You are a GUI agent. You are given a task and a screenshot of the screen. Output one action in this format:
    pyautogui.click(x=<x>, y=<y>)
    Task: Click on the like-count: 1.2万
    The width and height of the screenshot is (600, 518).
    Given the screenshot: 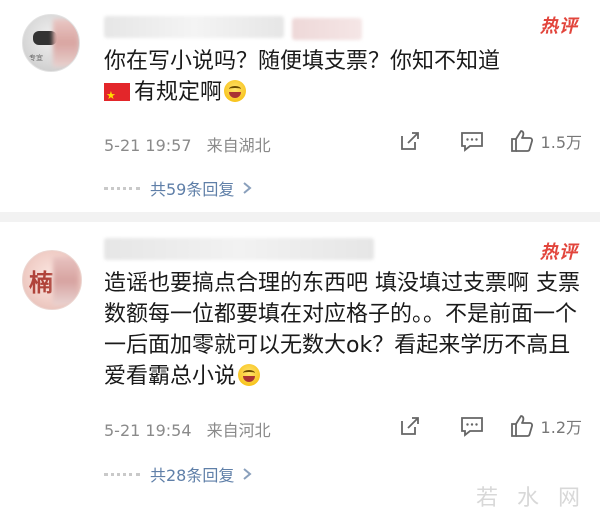 What is the action you would take?
    pyautogui.click(x=561, y=427)
    